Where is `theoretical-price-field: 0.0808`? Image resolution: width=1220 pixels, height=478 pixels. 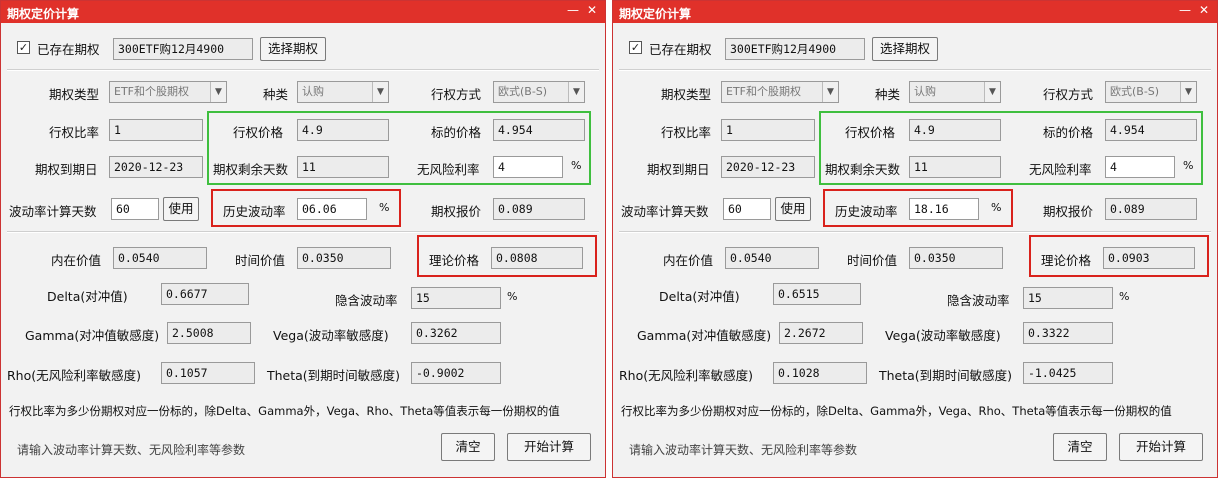 theoretical-price-field: 0.0808 is located at coordinates (537, 258).